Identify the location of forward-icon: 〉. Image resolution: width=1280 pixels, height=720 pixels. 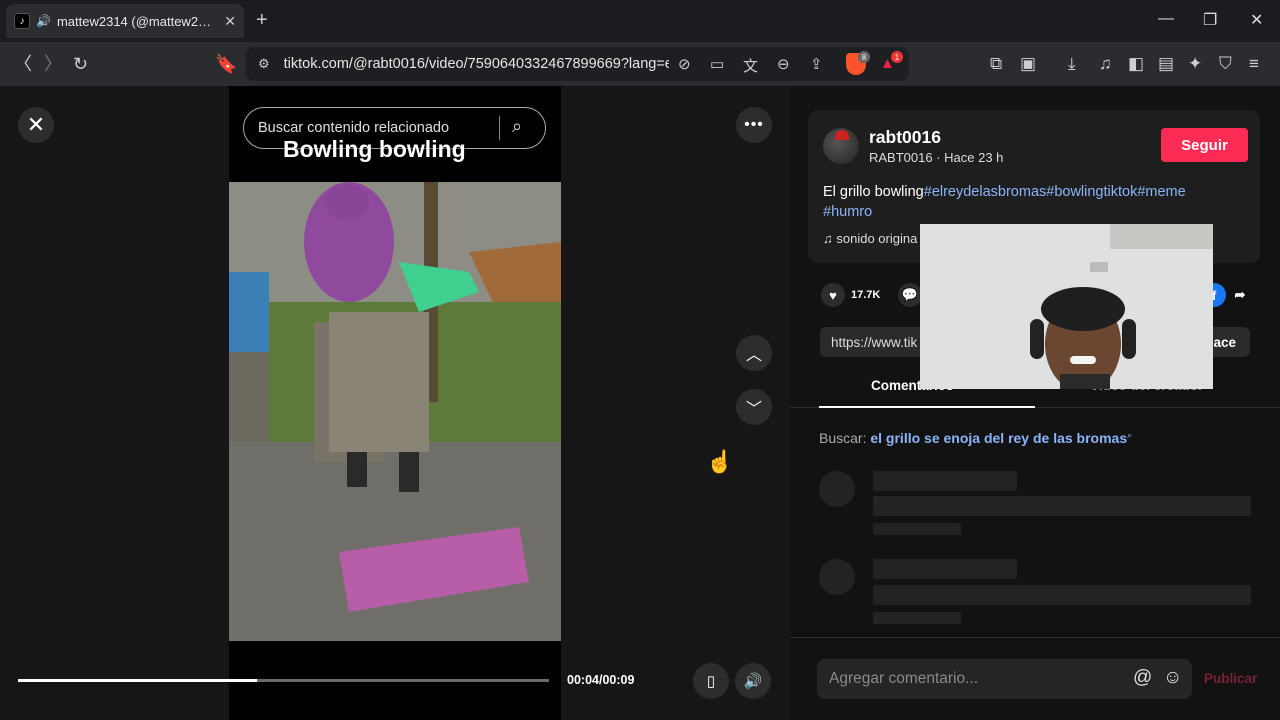
(53, 64).